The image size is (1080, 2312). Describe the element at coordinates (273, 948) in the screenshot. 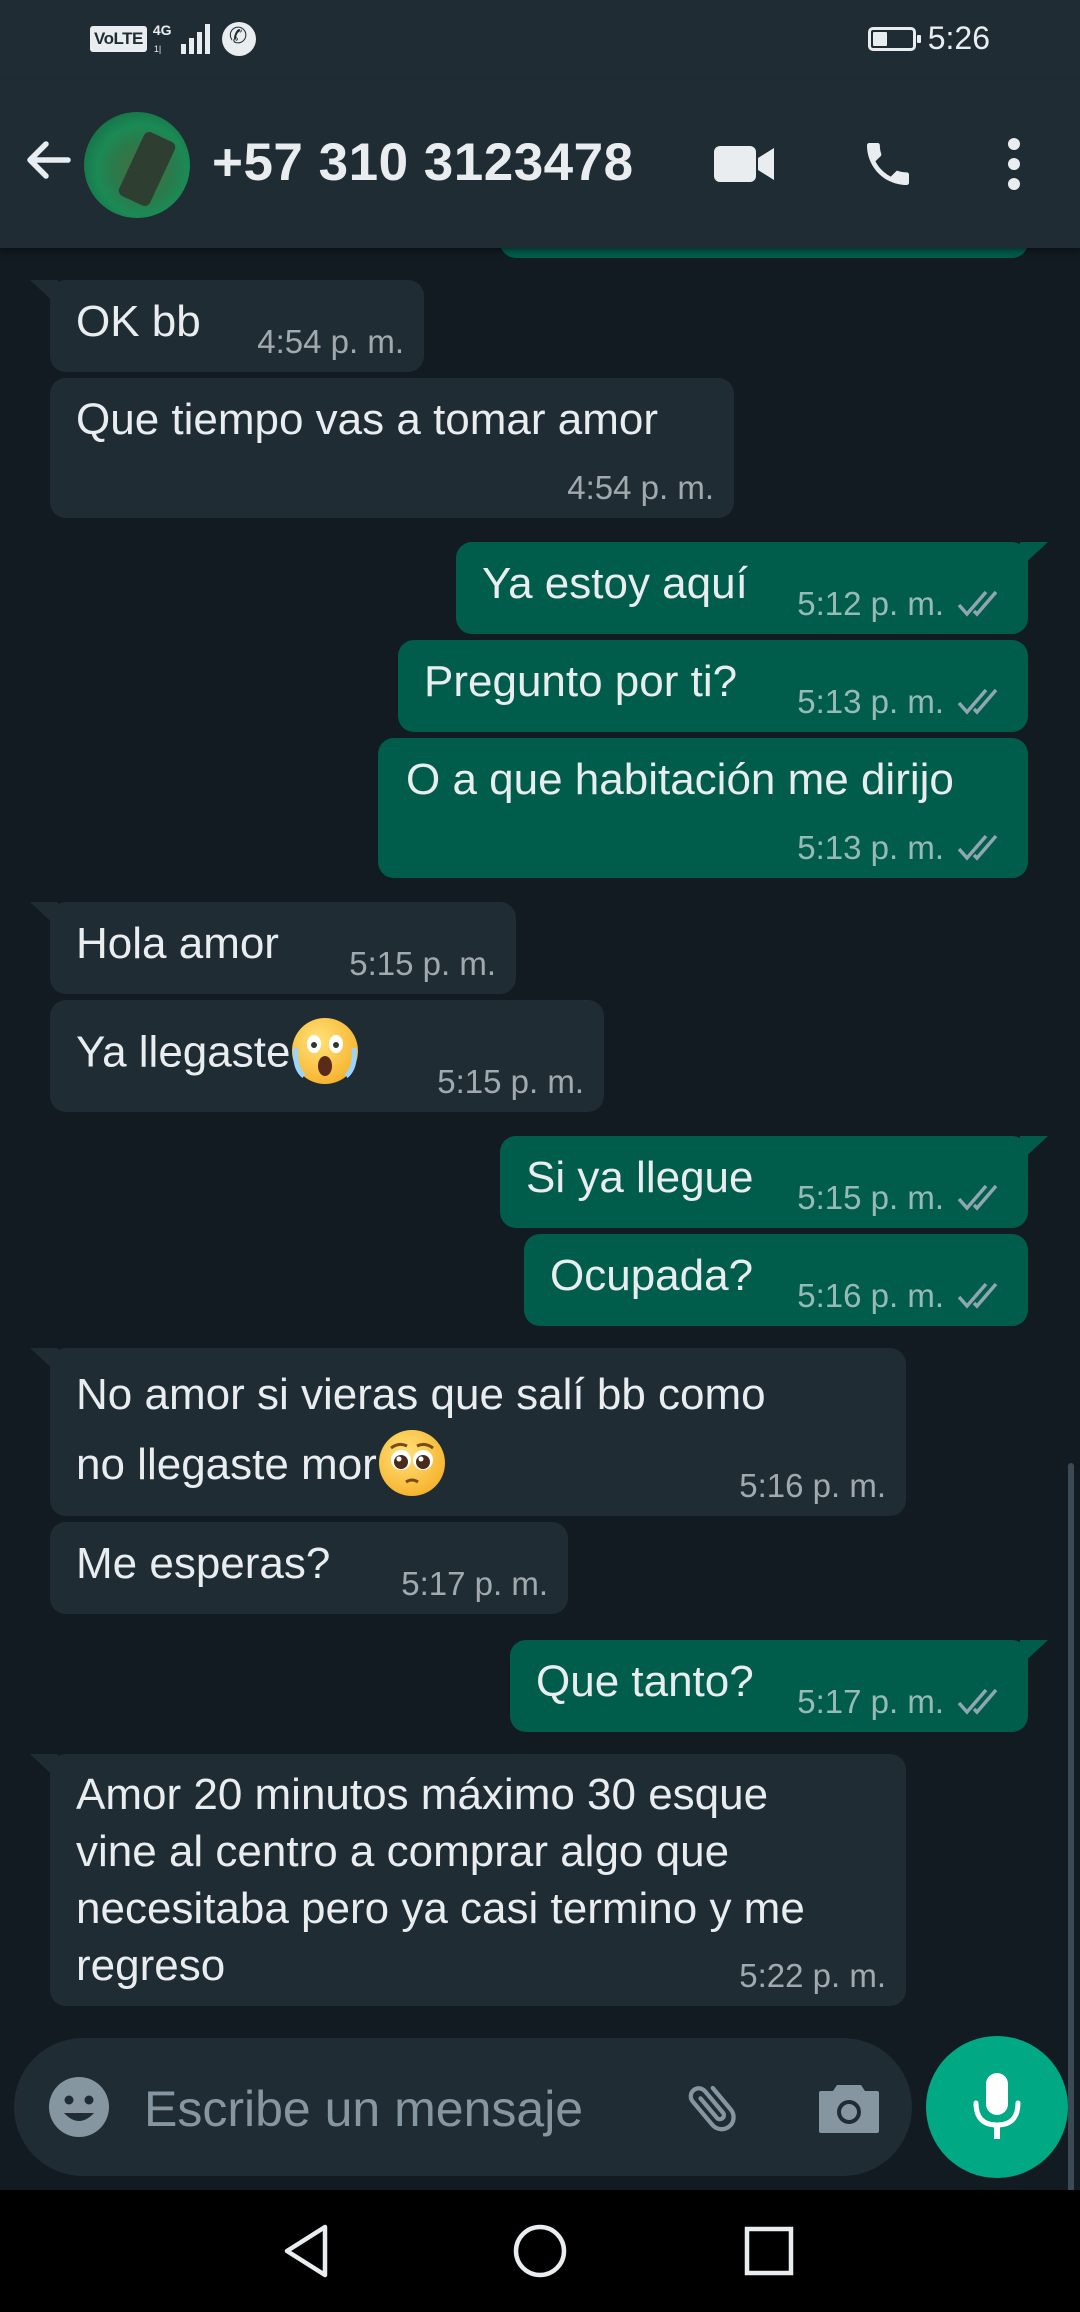

I see `message-bubble-in: Hola amor 5:15 p. m.` at that location.